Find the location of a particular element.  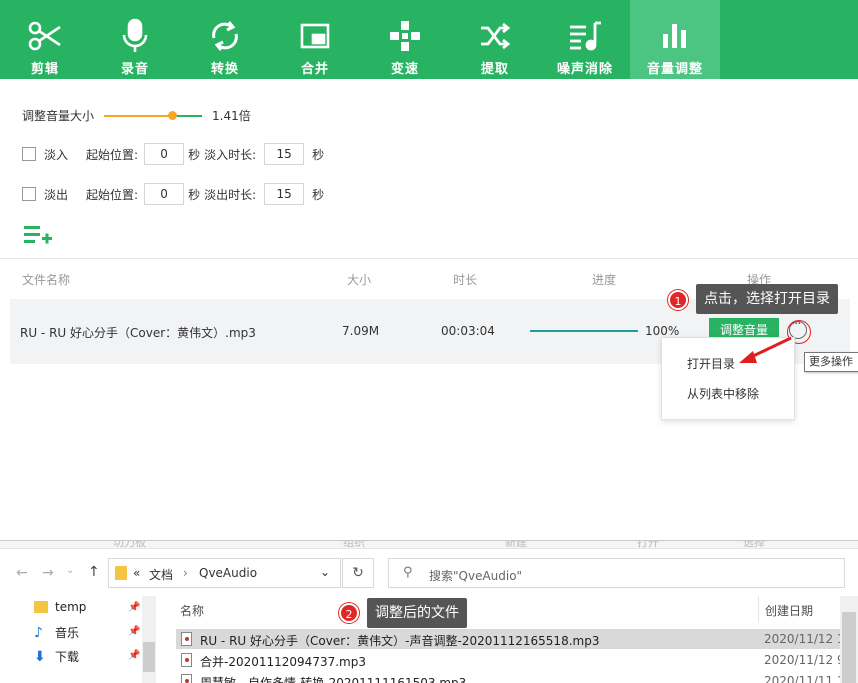

up-icon: ↑ is located at coordinates (94, 572).